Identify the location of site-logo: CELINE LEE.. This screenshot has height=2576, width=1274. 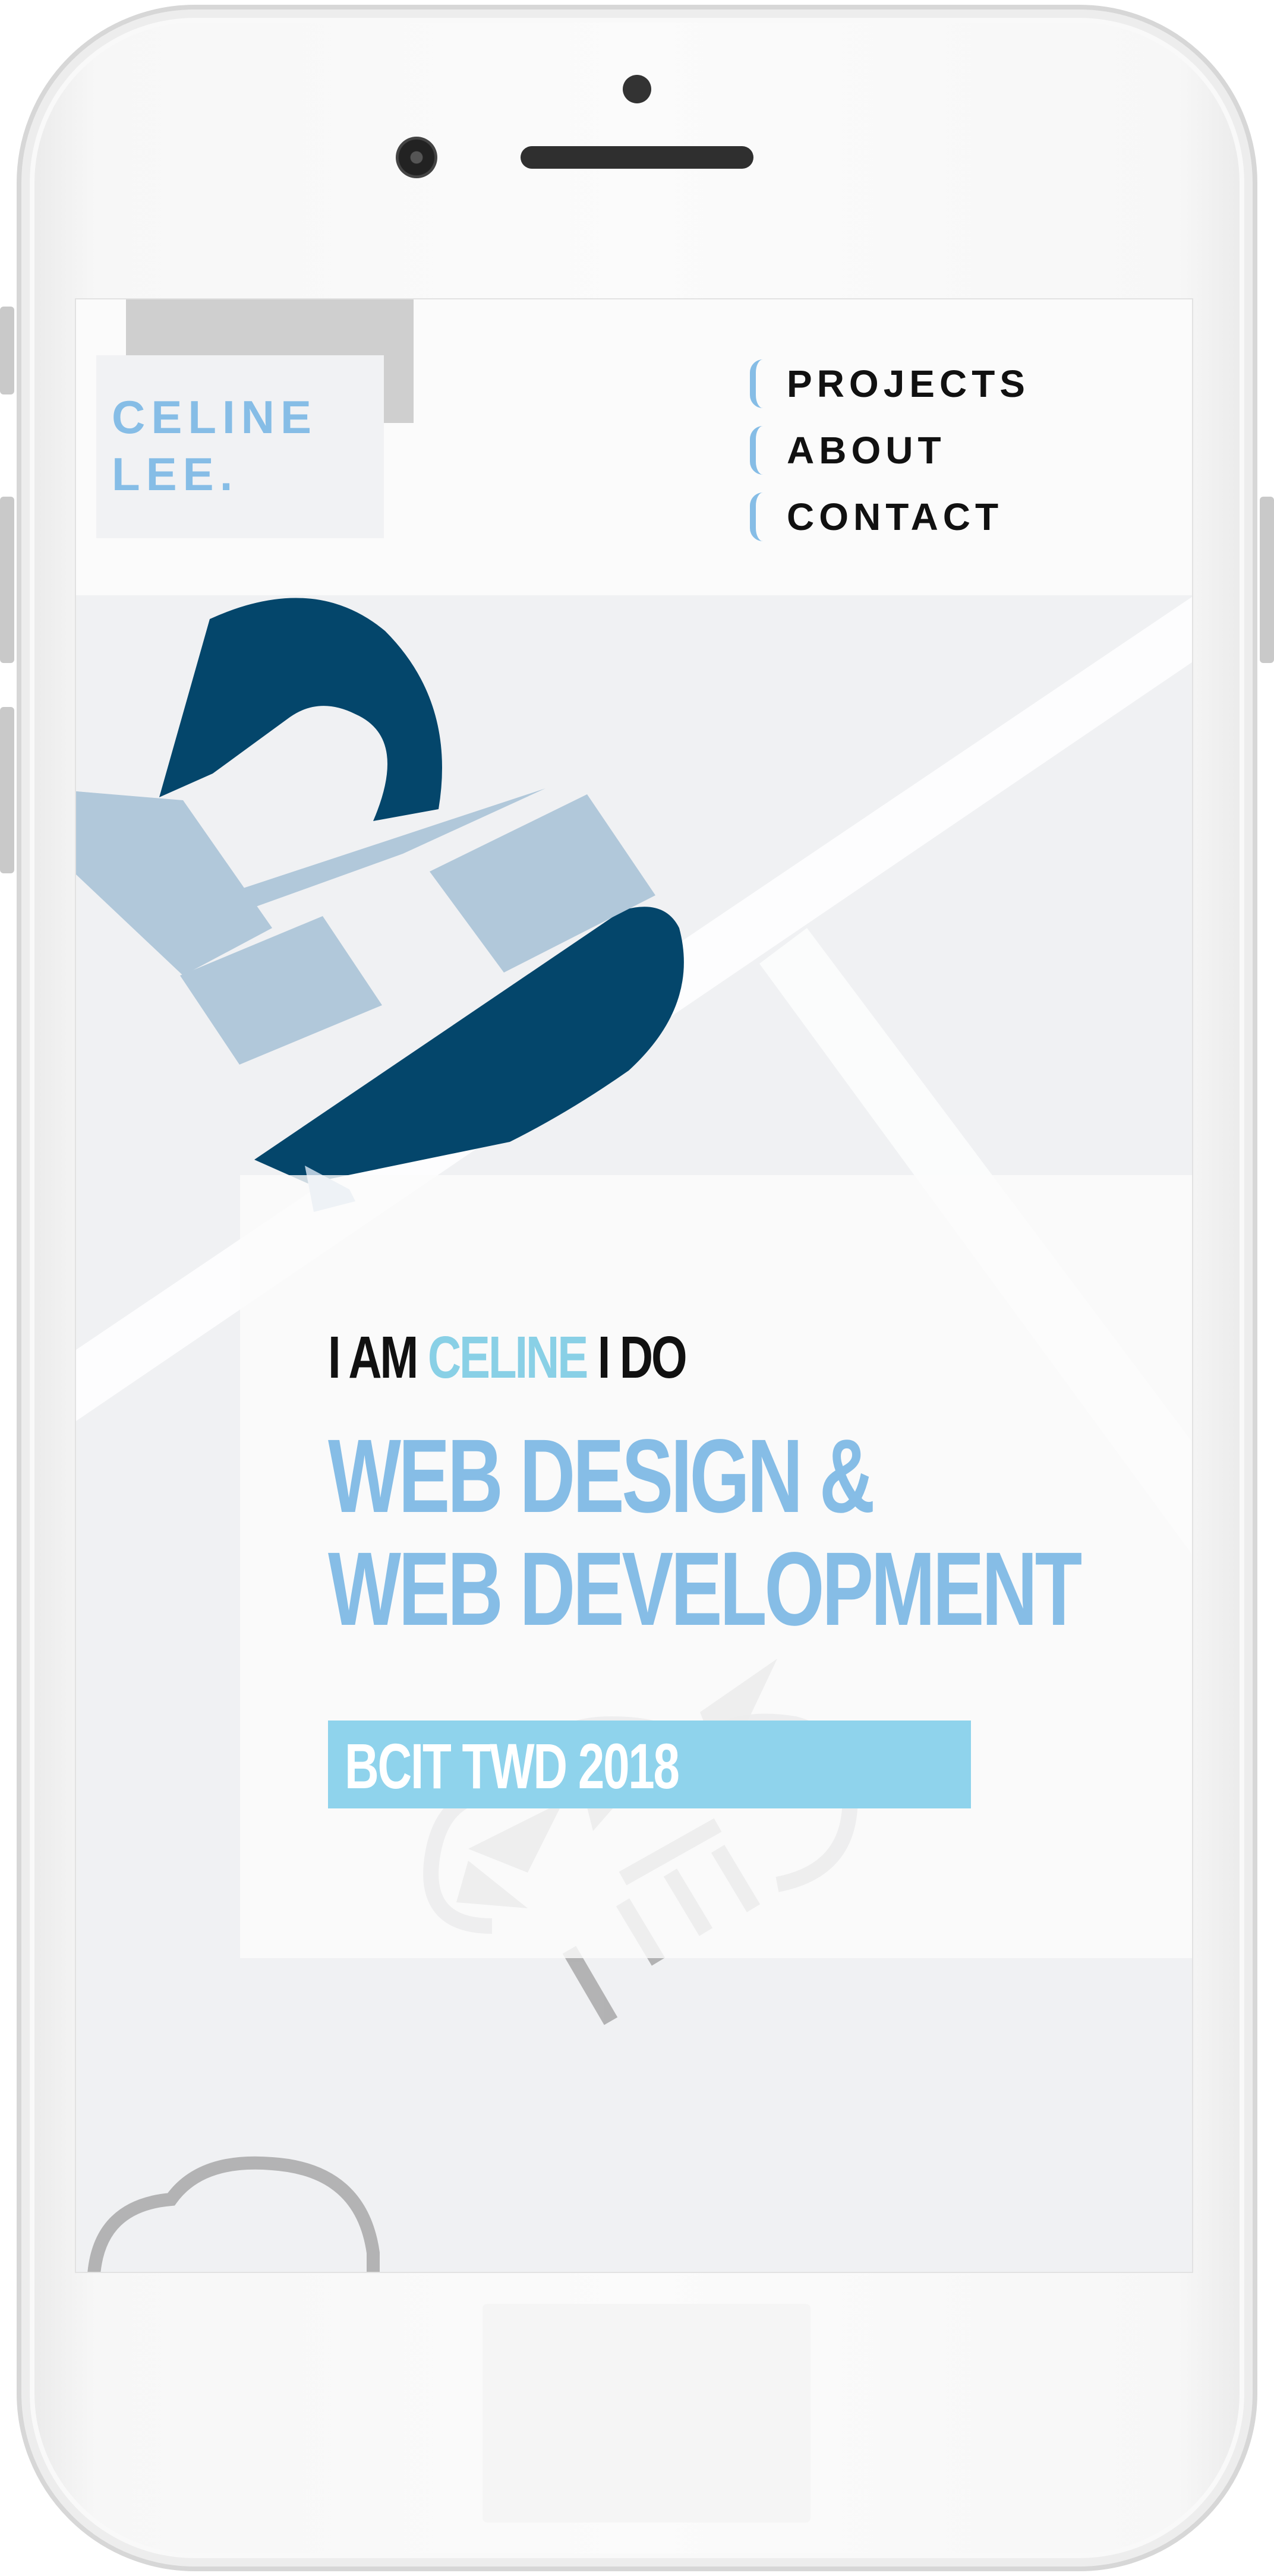
(214, 446).